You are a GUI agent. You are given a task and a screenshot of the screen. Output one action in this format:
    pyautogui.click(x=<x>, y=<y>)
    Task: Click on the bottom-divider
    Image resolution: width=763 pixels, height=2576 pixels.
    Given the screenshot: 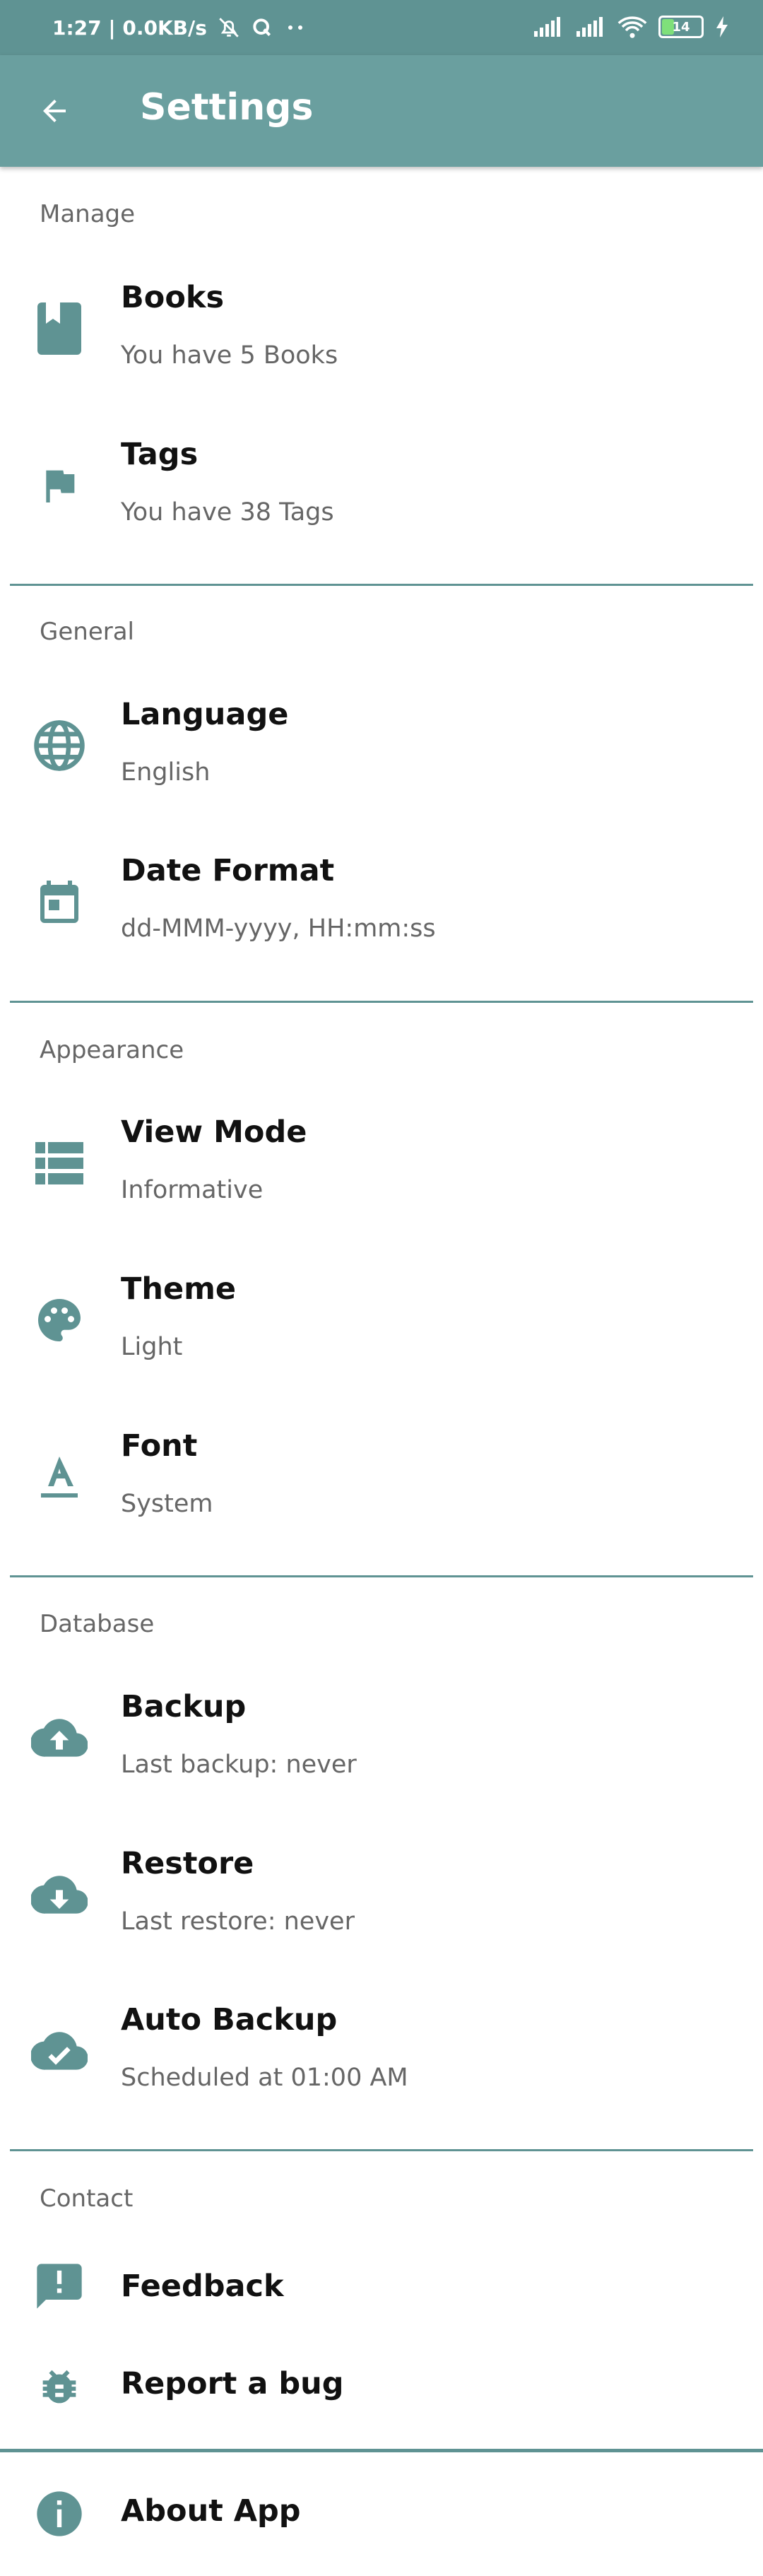 What is the action you would take?
    pyautogui.click(x=381, y=2450)
    